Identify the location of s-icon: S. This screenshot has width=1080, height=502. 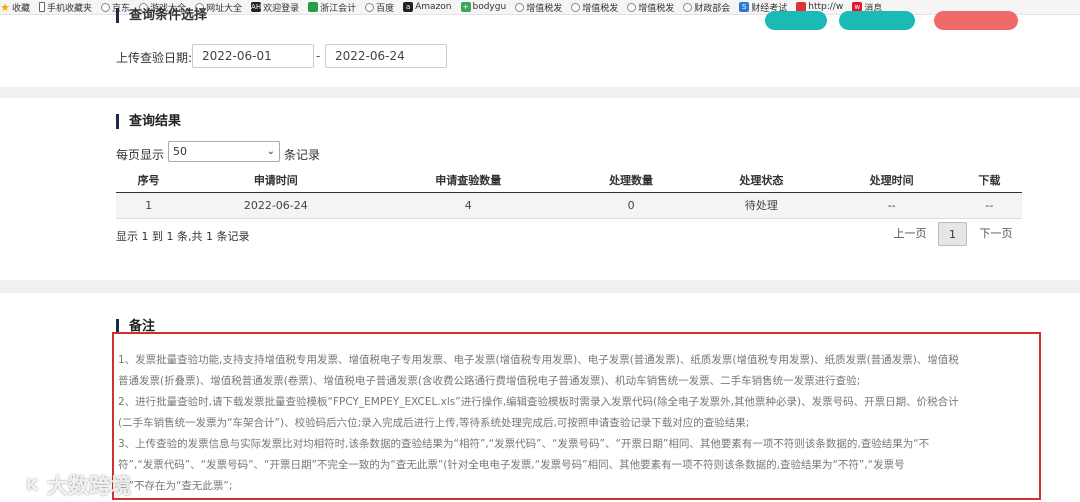
(744, 7).